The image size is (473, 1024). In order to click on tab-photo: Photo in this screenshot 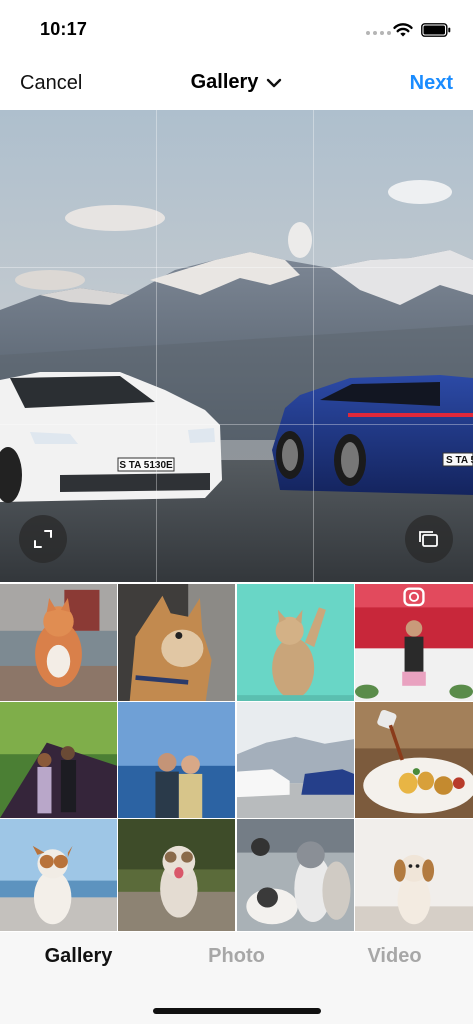, I will do `click(236, 956)`.